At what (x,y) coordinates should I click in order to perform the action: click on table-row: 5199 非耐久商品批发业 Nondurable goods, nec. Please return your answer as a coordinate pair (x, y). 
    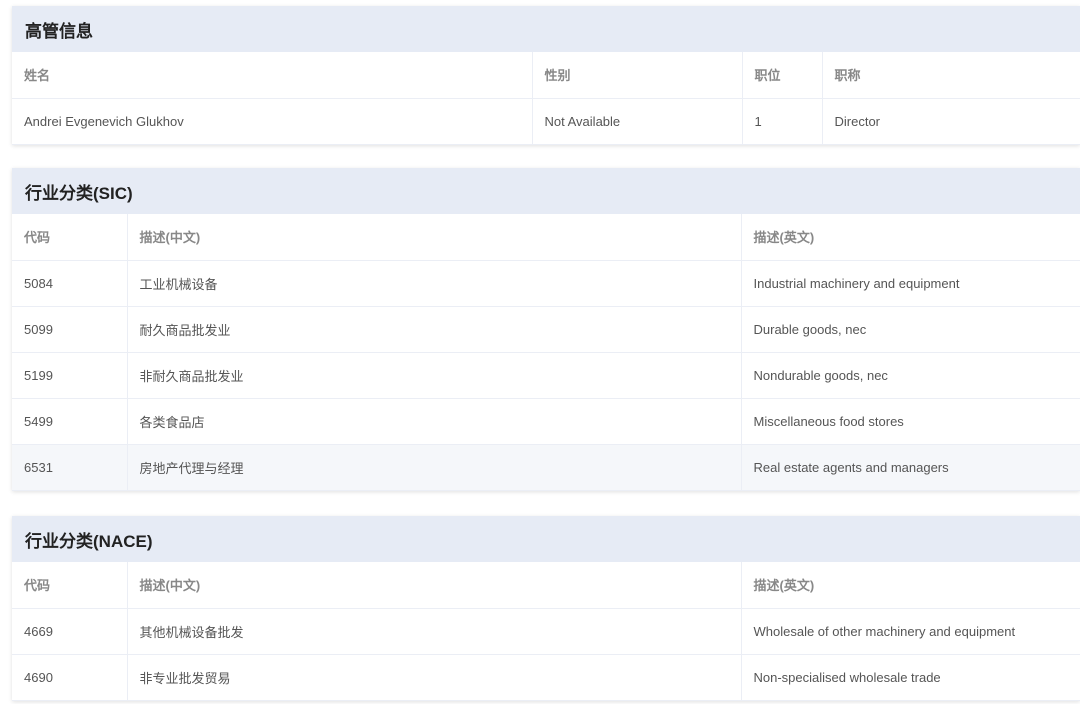
    Looking at the image, I should click on (546, 375).